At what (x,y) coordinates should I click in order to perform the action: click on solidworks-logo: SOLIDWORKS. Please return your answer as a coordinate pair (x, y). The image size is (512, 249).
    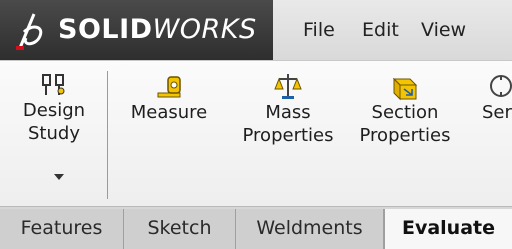
    Looking at the image, I should click on (136, 30).